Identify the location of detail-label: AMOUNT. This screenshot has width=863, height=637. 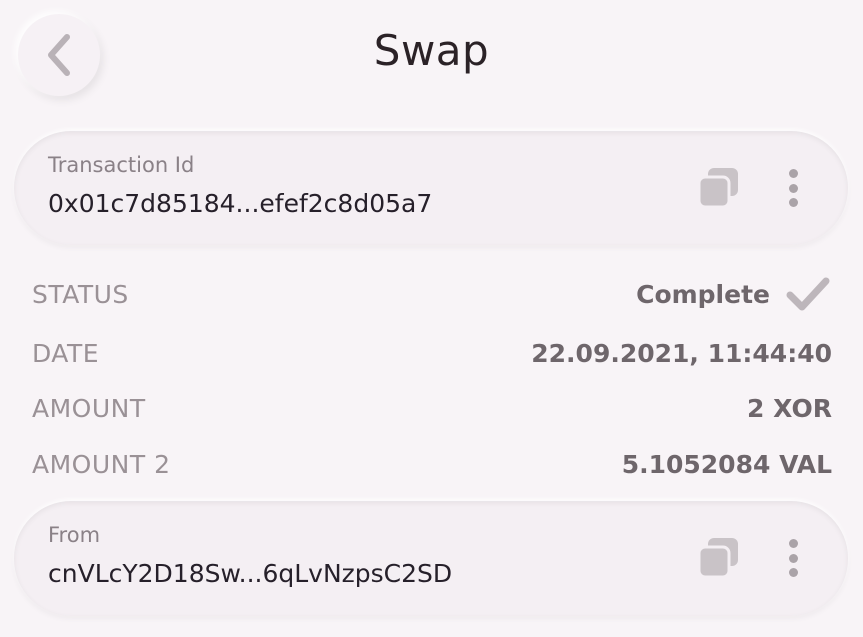
(89, 408).